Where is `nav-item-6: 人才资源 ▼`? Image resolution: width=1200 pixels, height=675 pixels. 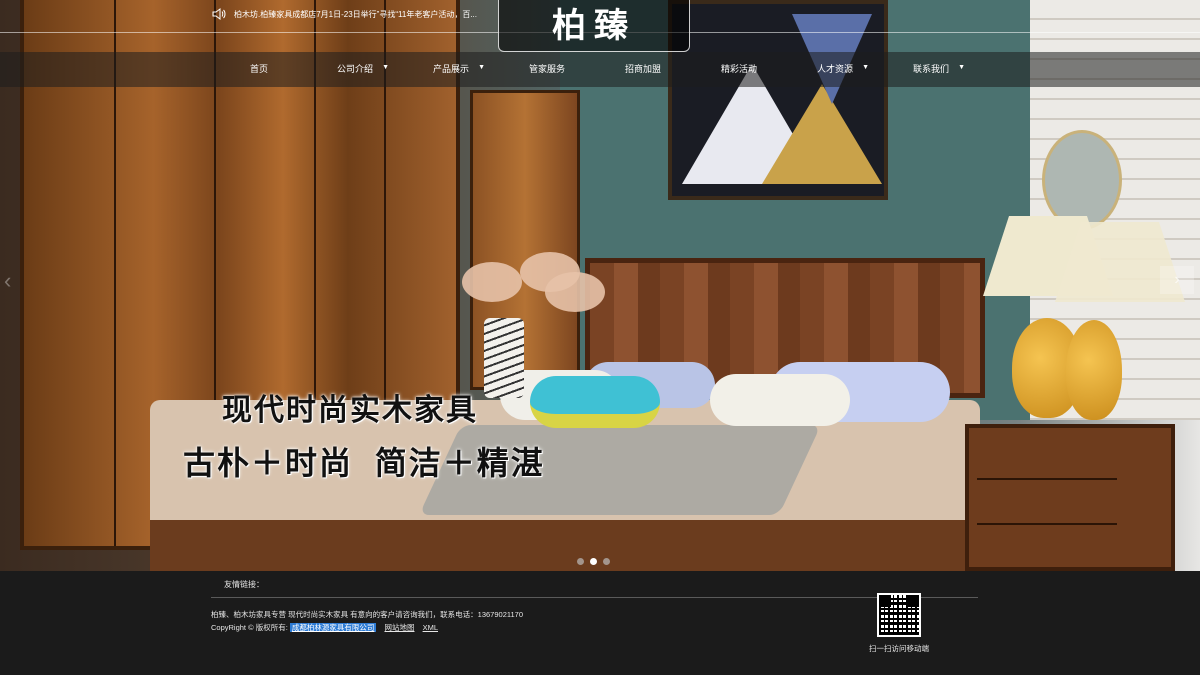 nav-item-6: 人才资源 ▼ is located at coordinates (835, 68).